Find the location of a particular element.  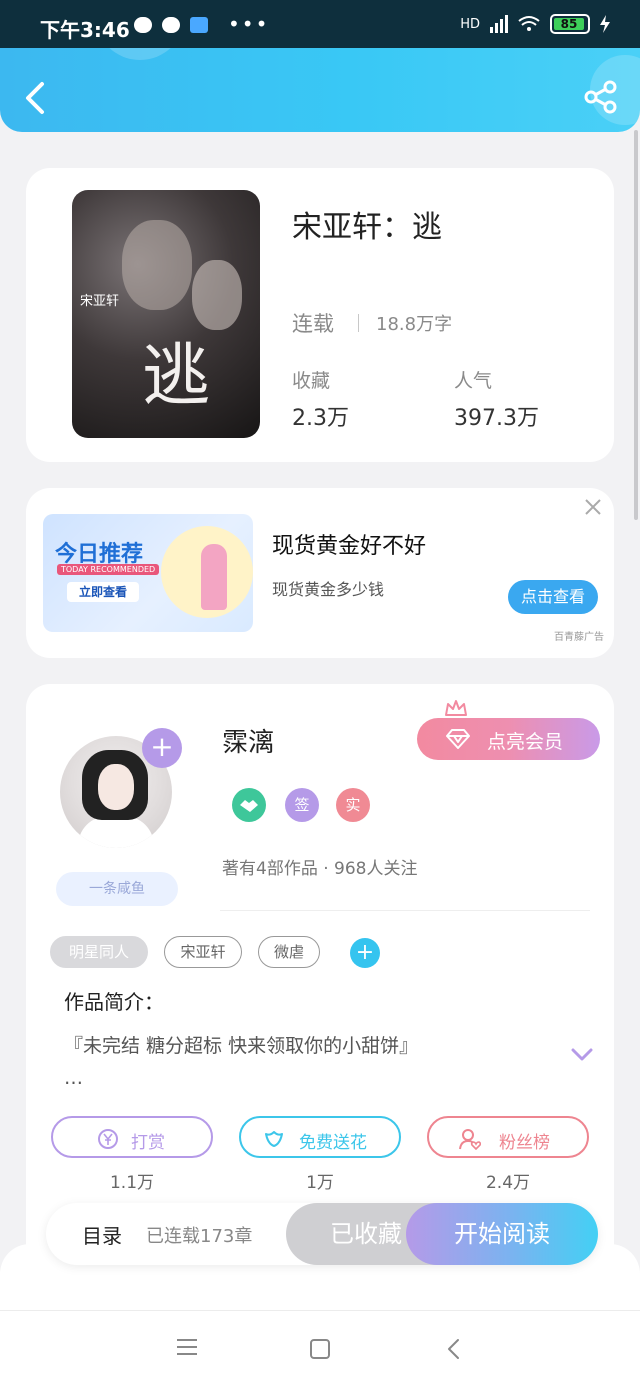

scrollbar is located at coordinates (636, 325).